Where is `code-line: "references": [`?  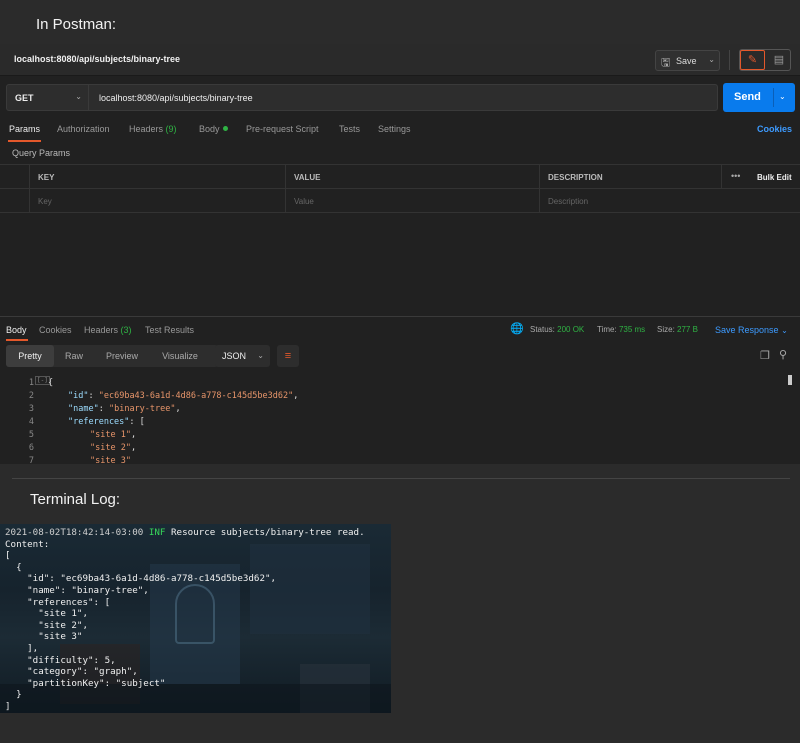 code-line: "references": [ is located at coordinates (106, 422).